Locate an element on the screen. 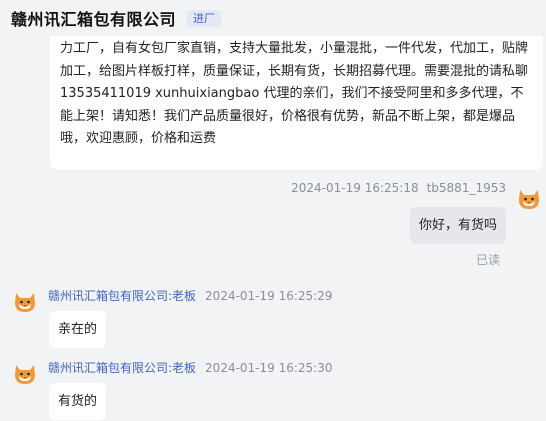 This screenshot has width=546, height=421. message-bubble-self: 你好，有货吗 is located at coordinates (457, 225).